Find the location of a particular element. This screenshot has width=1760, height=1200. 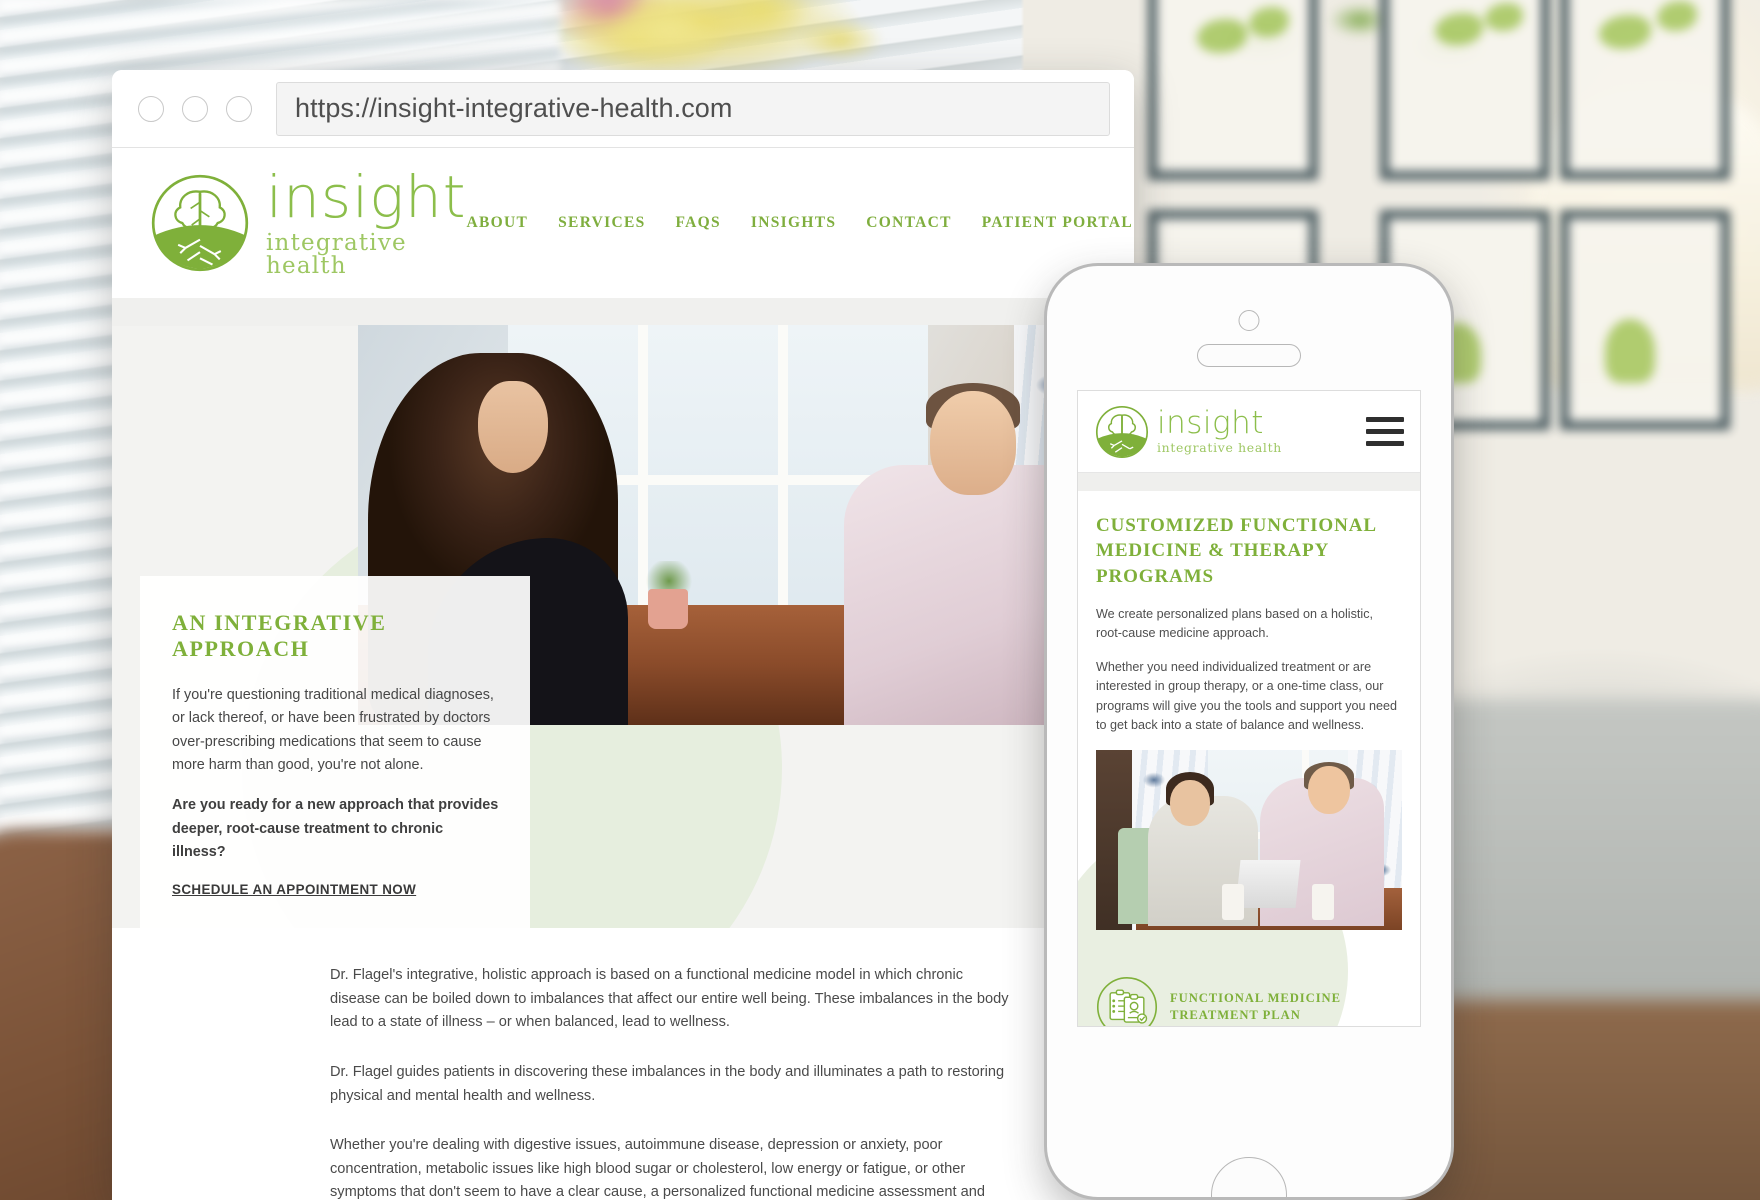

hero-photo-doctor-head is located at coordinates (973, 443).